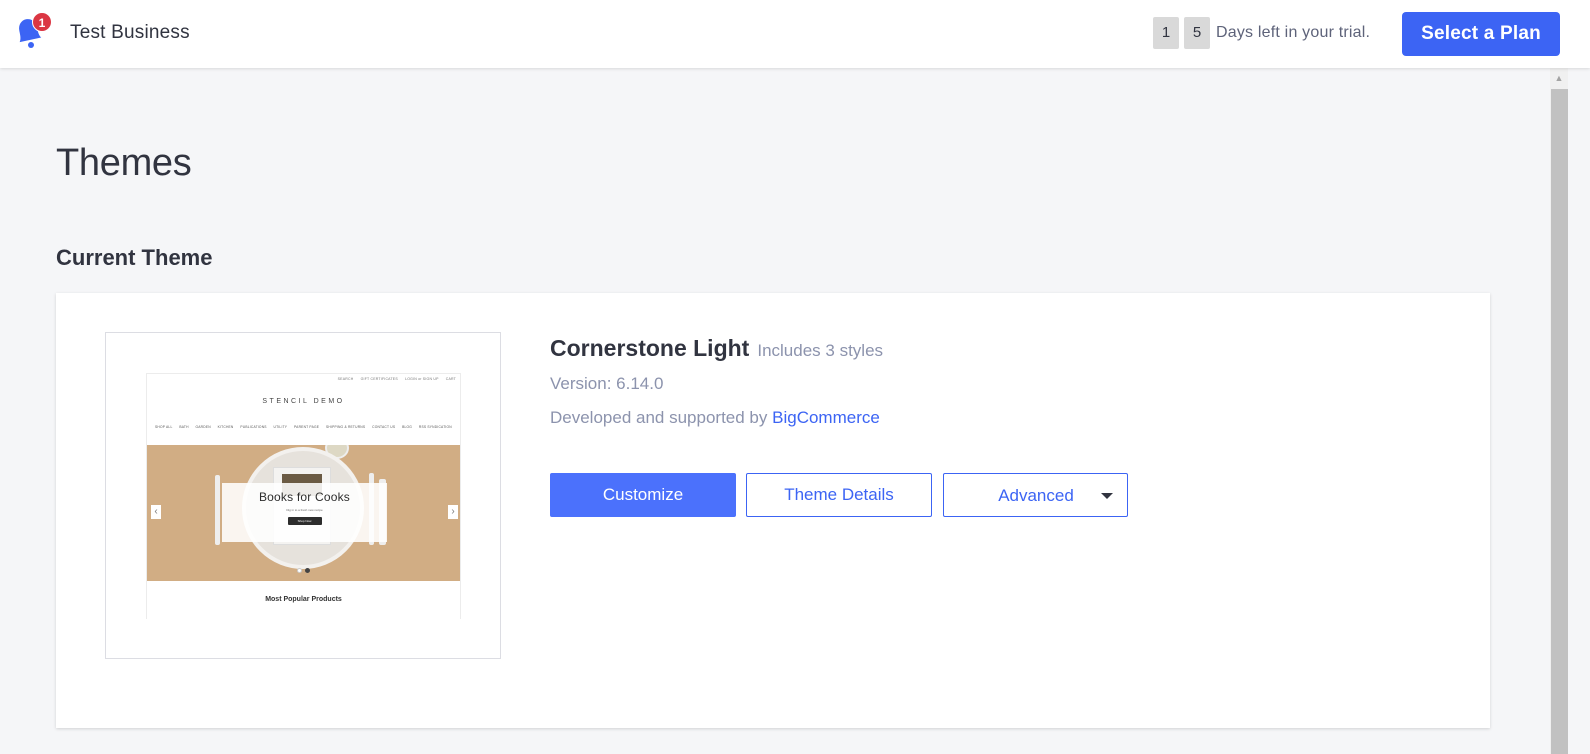 The height and width of the screenshot is (754, 1590). Describe the element at coordinates (303, 599) in the screenshot. I see `preview-popular-heading: Most Popular Products` at that location.